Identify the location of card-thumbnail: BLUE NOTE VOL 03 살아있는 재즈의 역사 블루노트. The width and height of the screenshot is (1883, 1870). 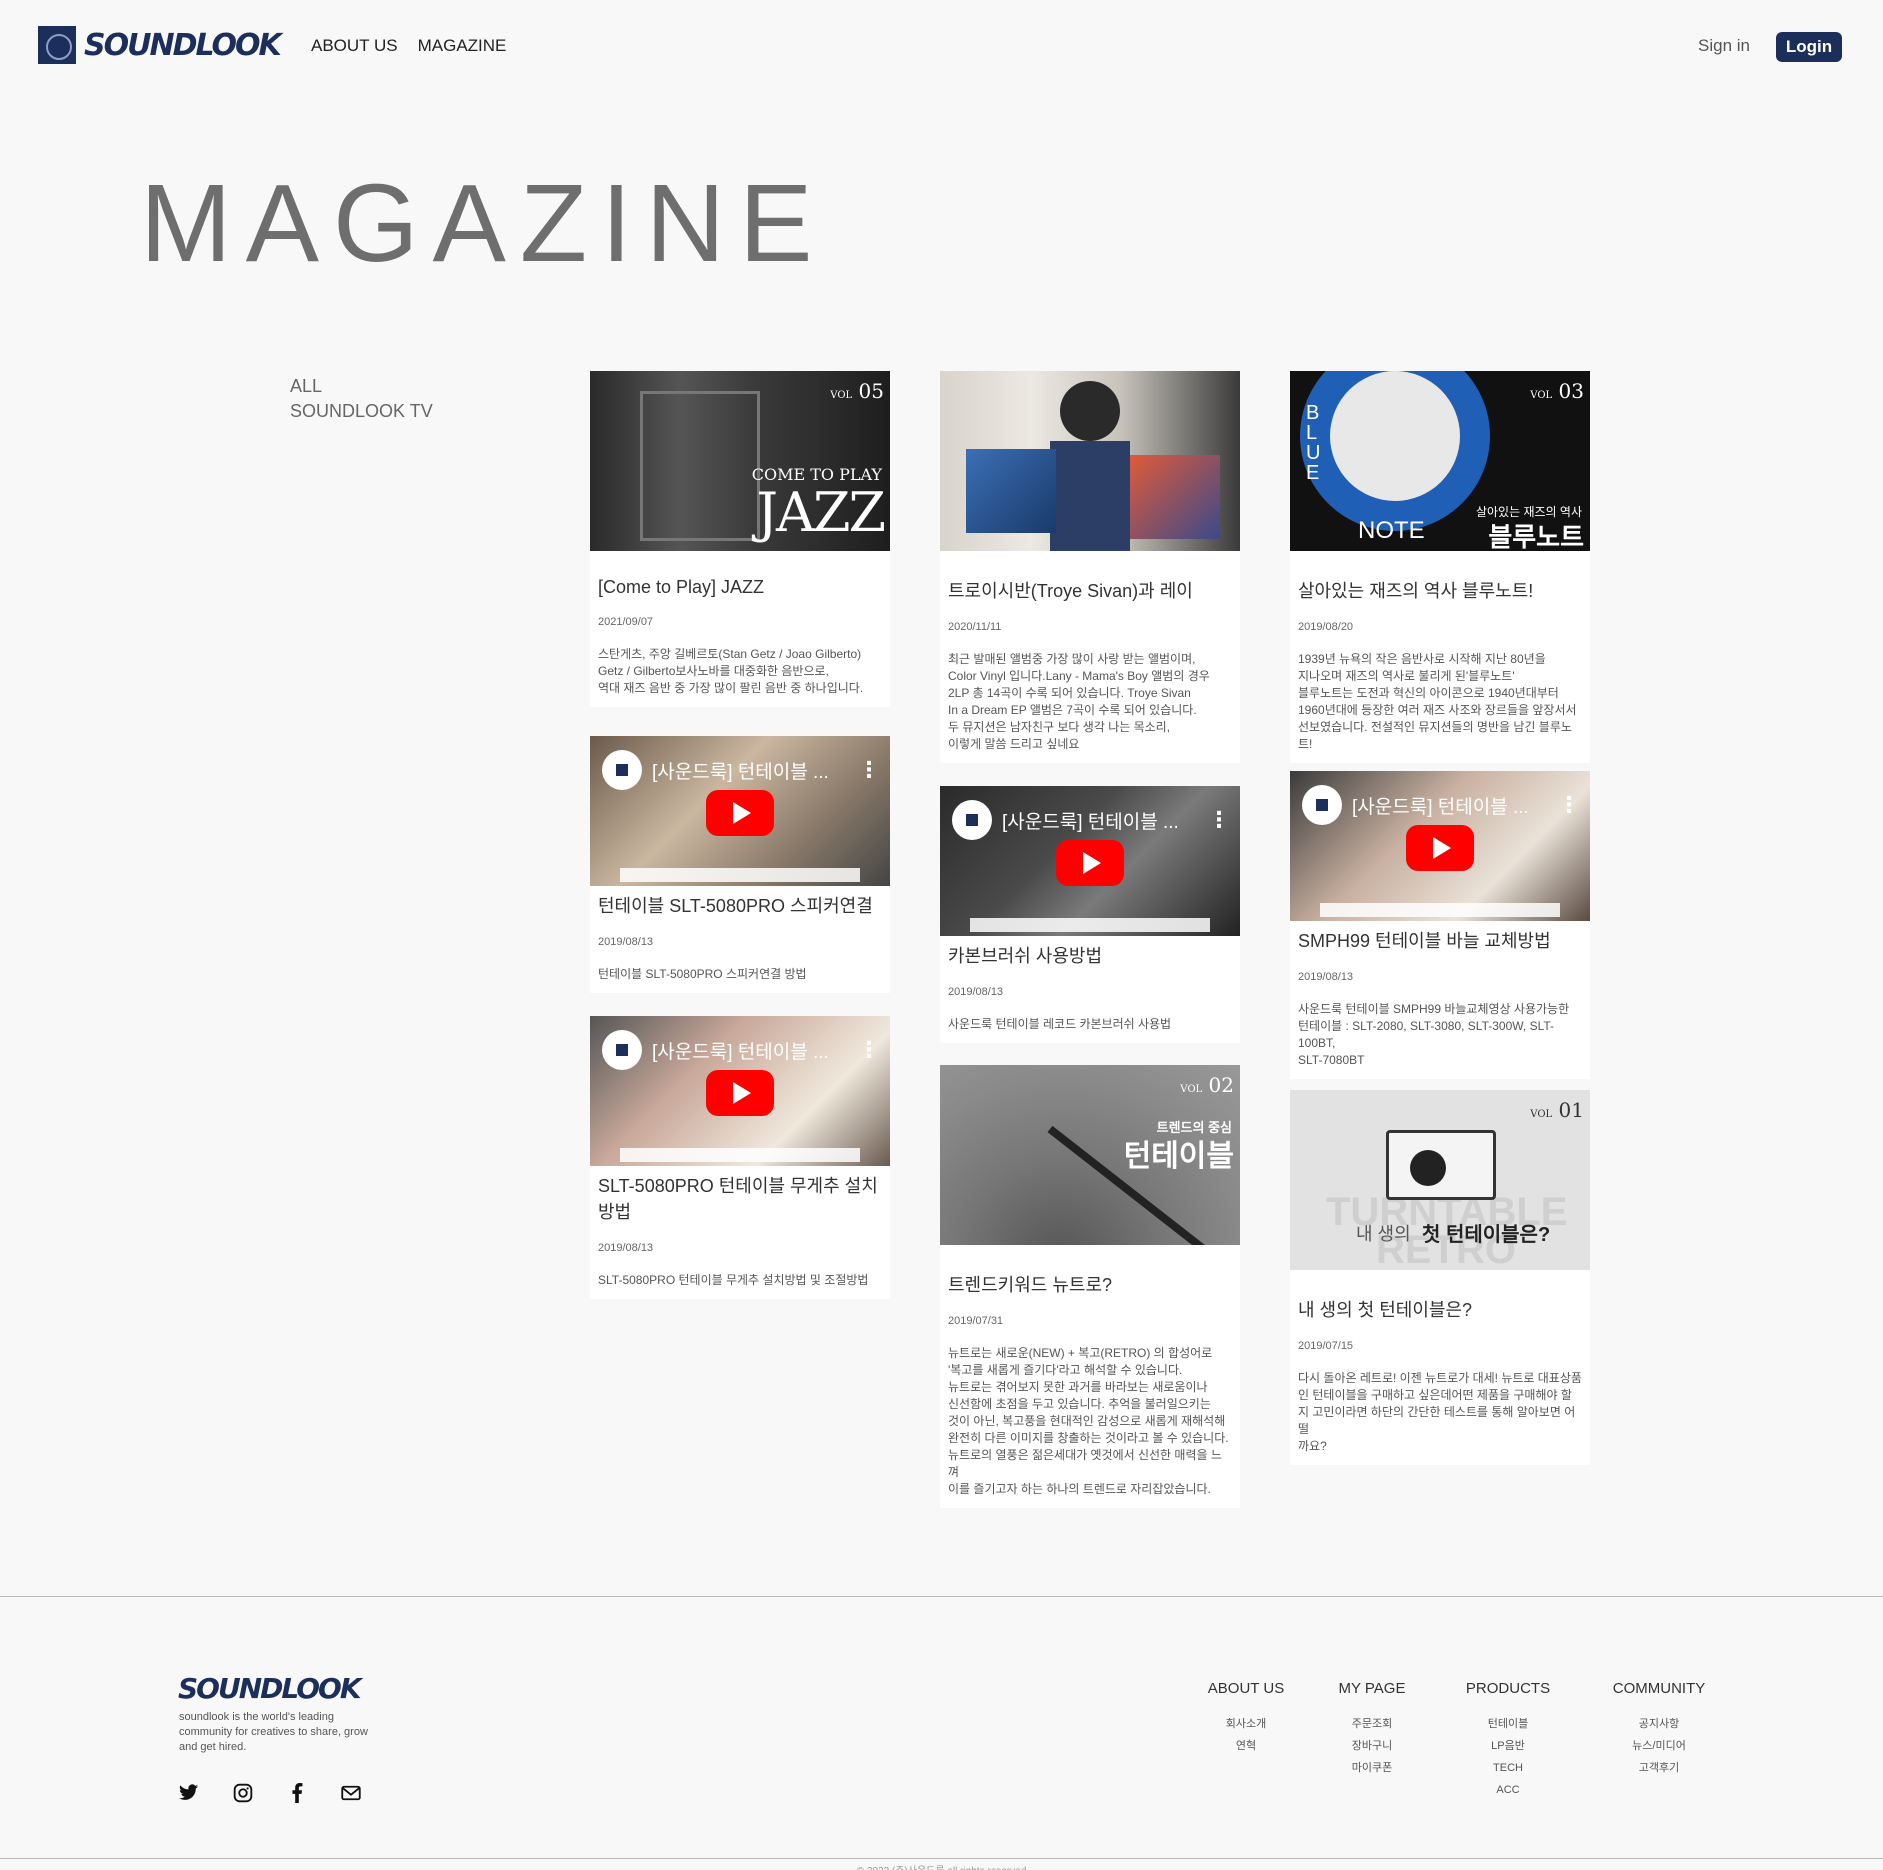
(1440, 461).